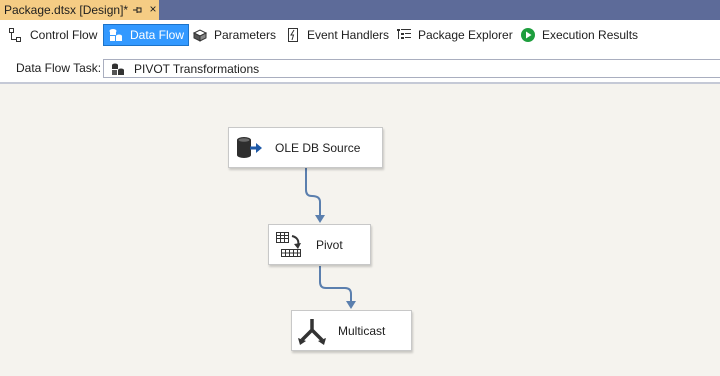  I want to click on tab-label: Control Flow, so click(64, 35).